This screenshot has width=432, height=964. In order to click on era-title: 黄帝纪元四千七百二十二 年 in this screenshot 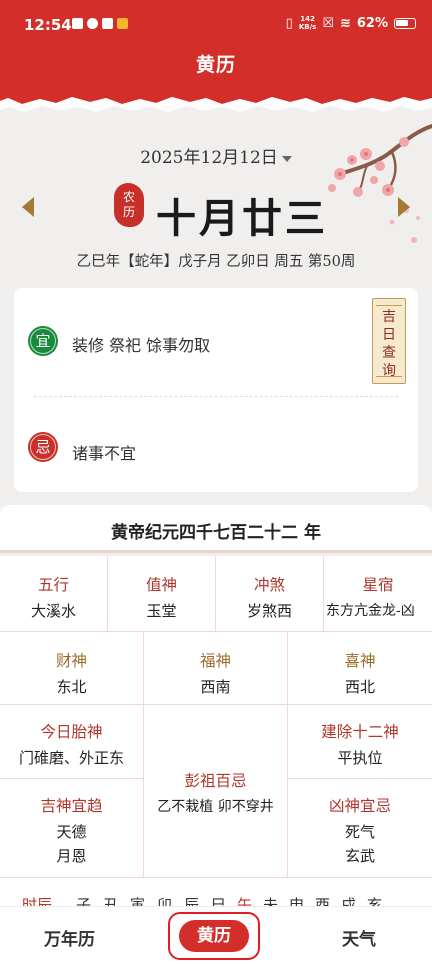, I will do `click(216, 533)`.